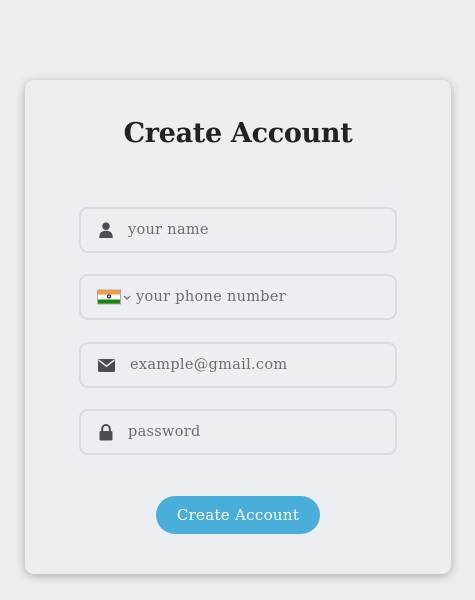 The width and height of the screenshot is (475, 600). What do you see at coordinates (109, 297) in the screenshot?
I see `india-flag-icon` at bounding box center [109, 297].